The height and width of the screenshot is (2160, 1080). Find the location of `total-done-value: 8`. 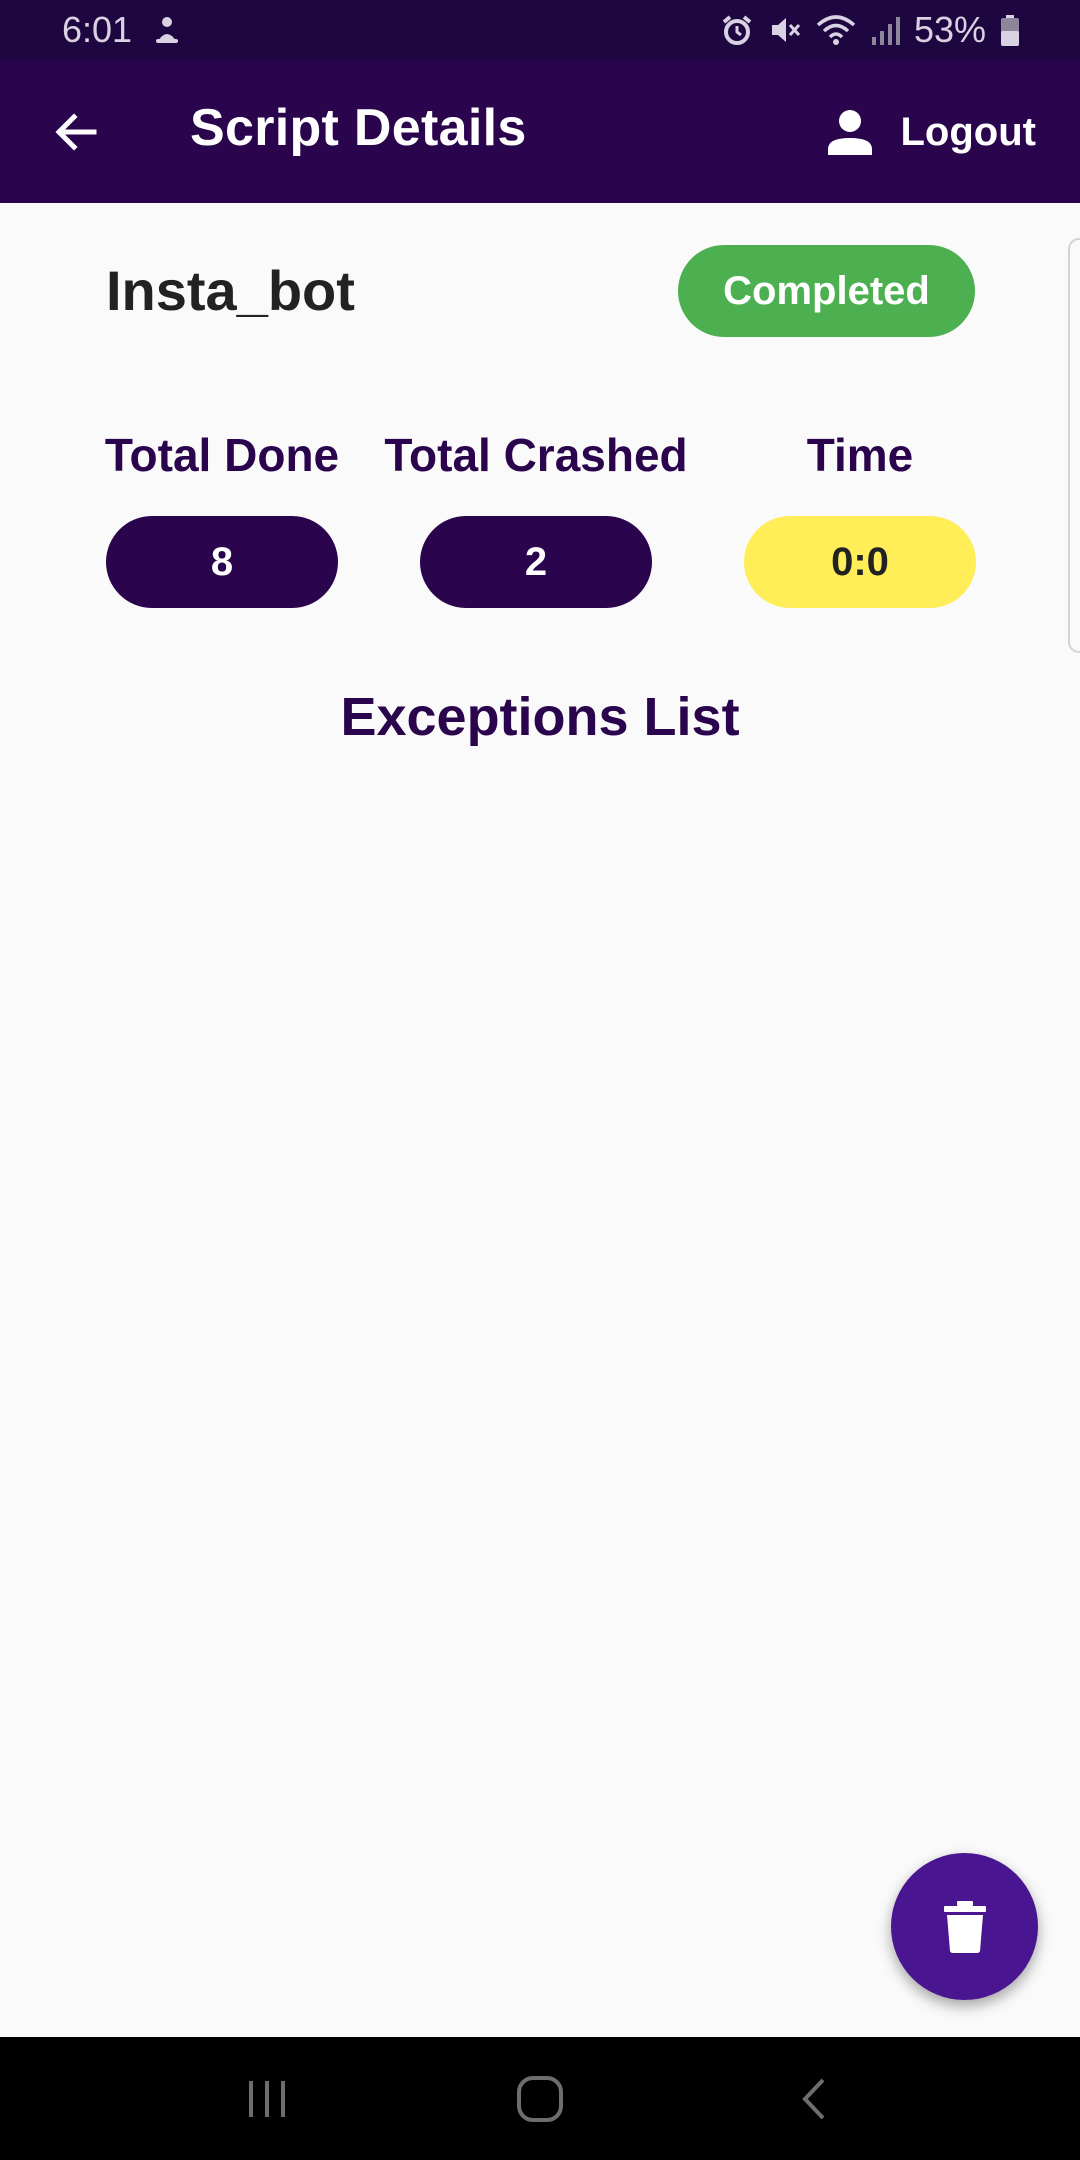

total-done-value: 8 is located at coordinates (222, 562).